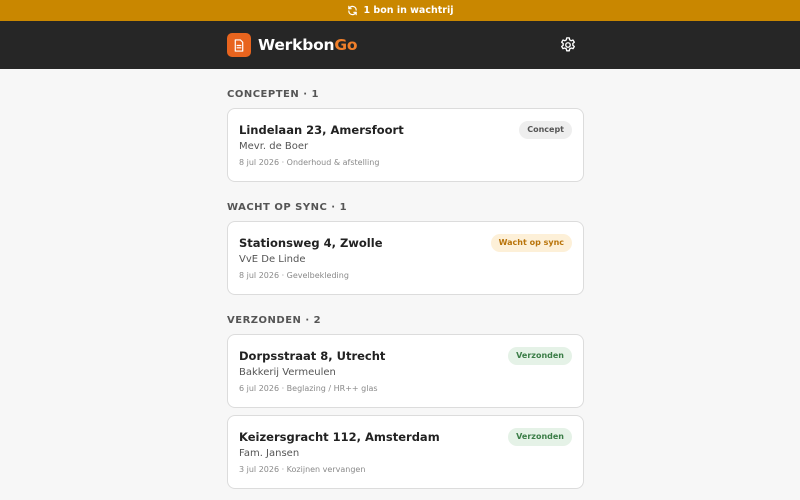  What do you see at coordinates (531, 243) in the screenshot?
I see `status-badge: Wacht op sync` at bounding box center [531, 243].